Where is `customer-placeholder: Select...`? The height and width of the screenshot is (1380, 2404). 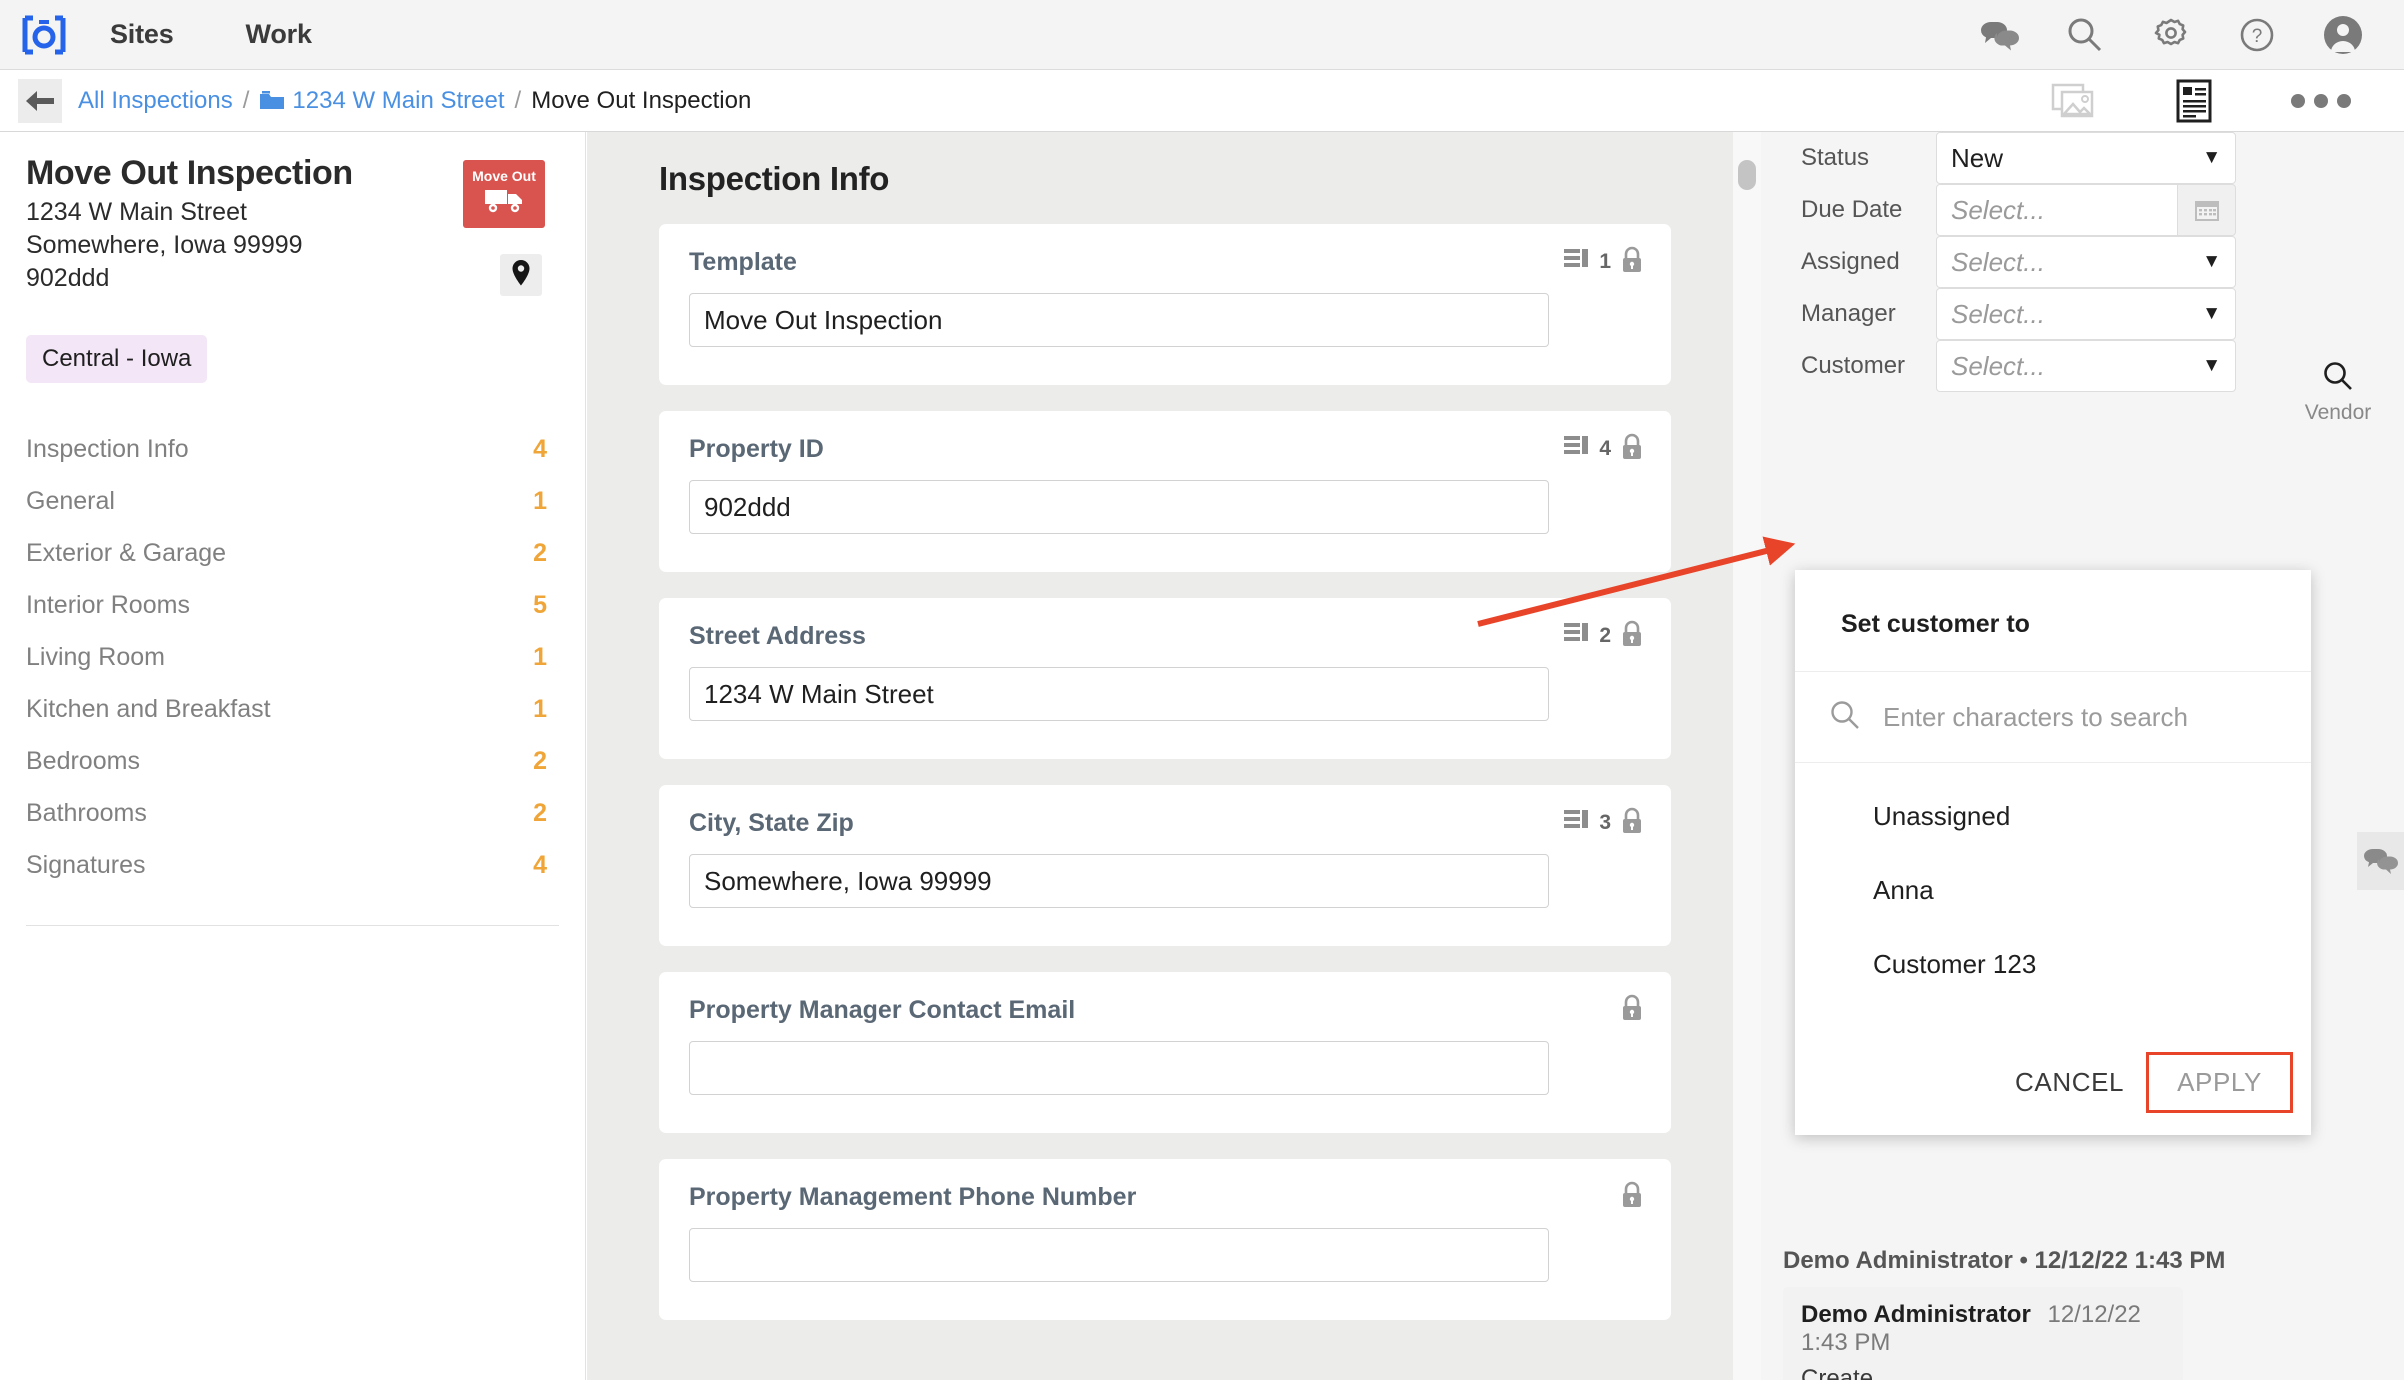
customer-placeholder: Select... is located at coordinates (1998, 365).